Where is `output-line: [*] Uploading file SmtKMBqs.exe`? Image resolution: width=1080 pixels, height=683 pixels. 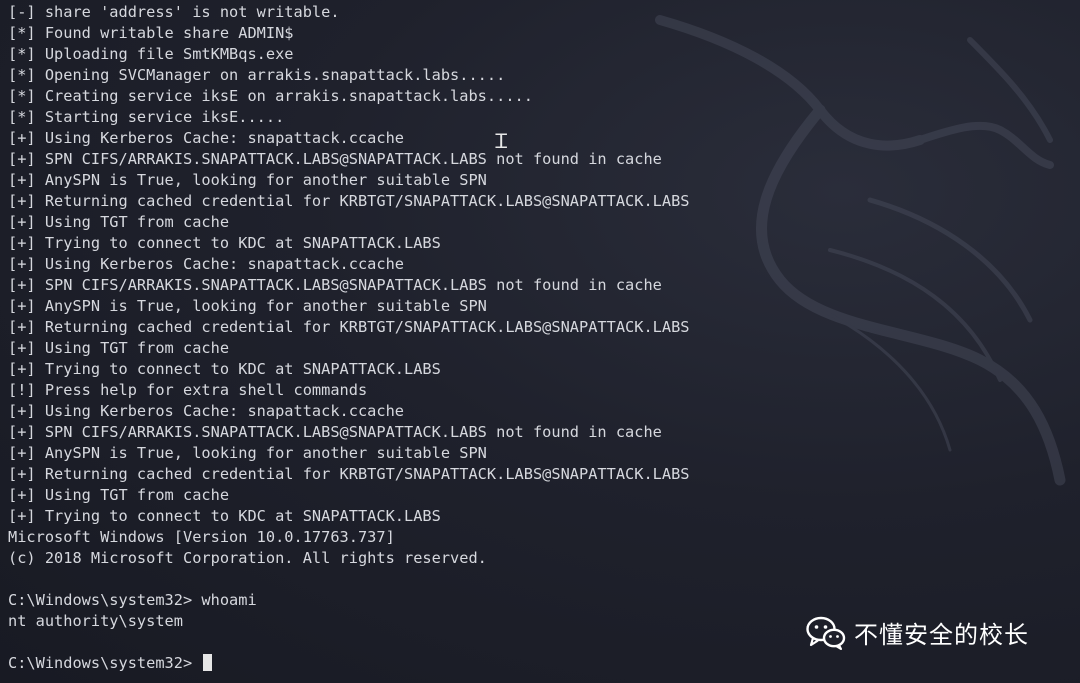
output-line: [*] Uploading file SmtKMBqs.exe is located at coordinates (151, 54).